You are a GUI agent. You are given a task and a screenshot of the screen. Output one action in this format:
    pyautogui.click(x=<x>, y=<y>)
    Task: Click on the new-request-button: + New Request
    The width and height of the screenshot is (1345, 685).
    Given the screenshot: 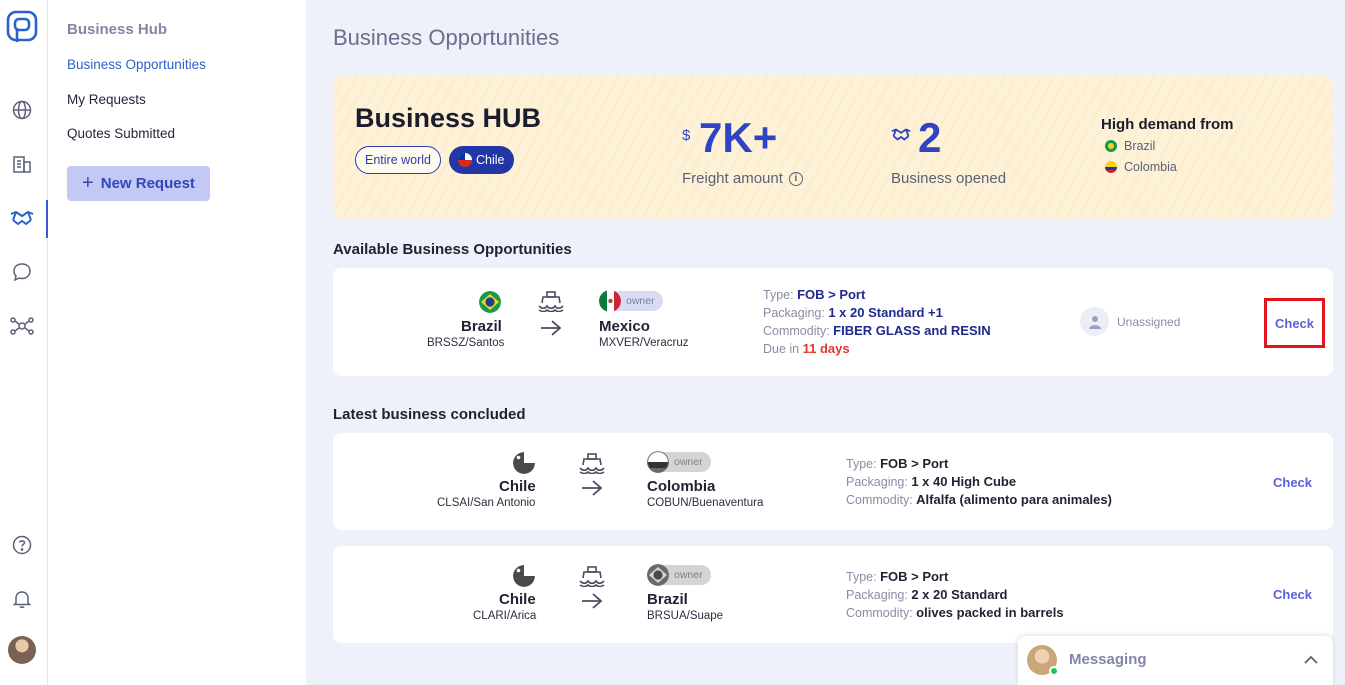 What is the action you would take?
    pyautogui.click(x=138, y=183)
    